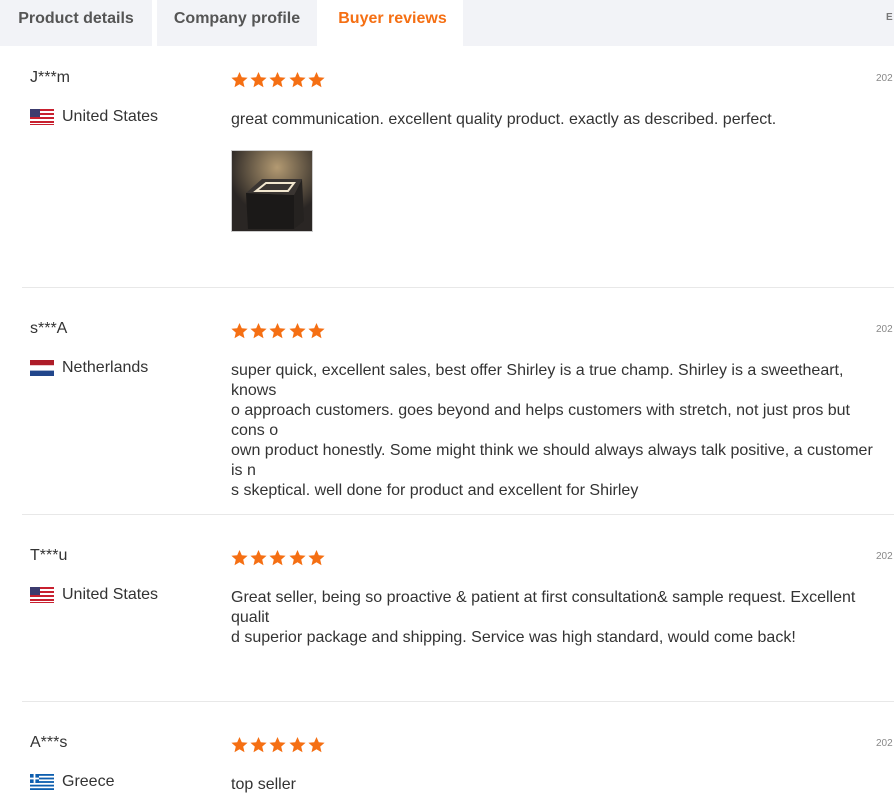  What do you see at coordinates (88, 781) in the screenshot?
I see `country-name: Greece` at bounding box center [88, 781].